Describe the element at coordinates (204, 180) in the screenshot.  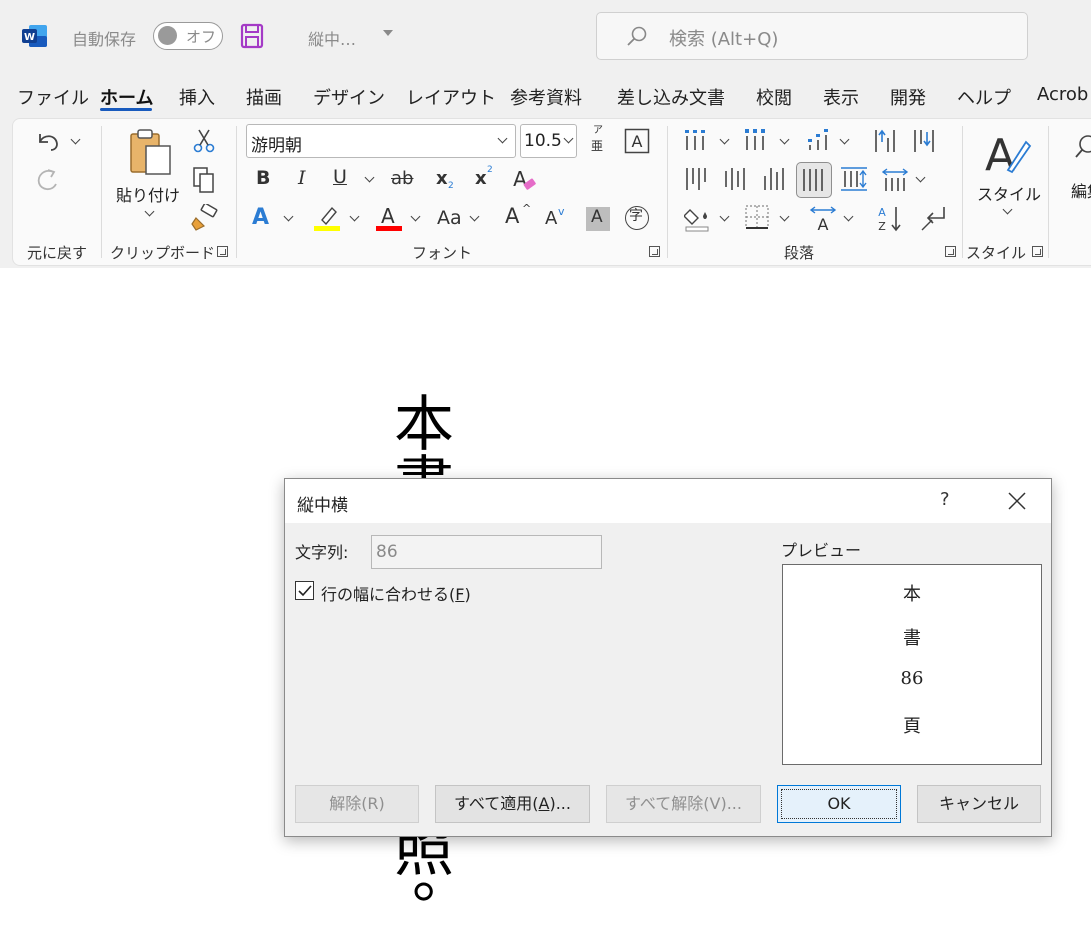
I see `copy-icon` at that location.